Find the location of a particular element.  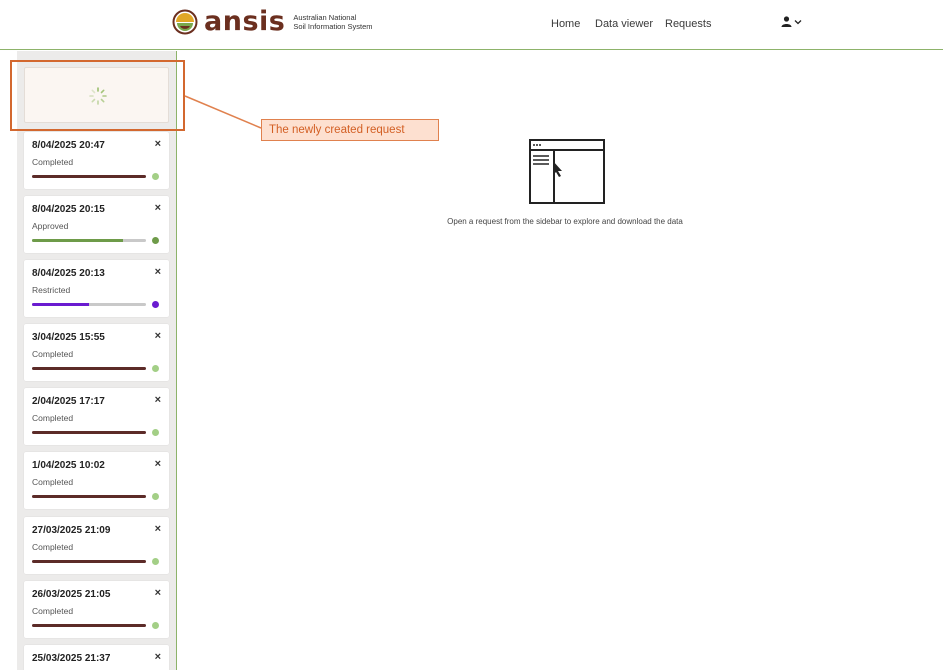

request-date: 26/03/2025 21:05 is located at coordinates (71, 594).